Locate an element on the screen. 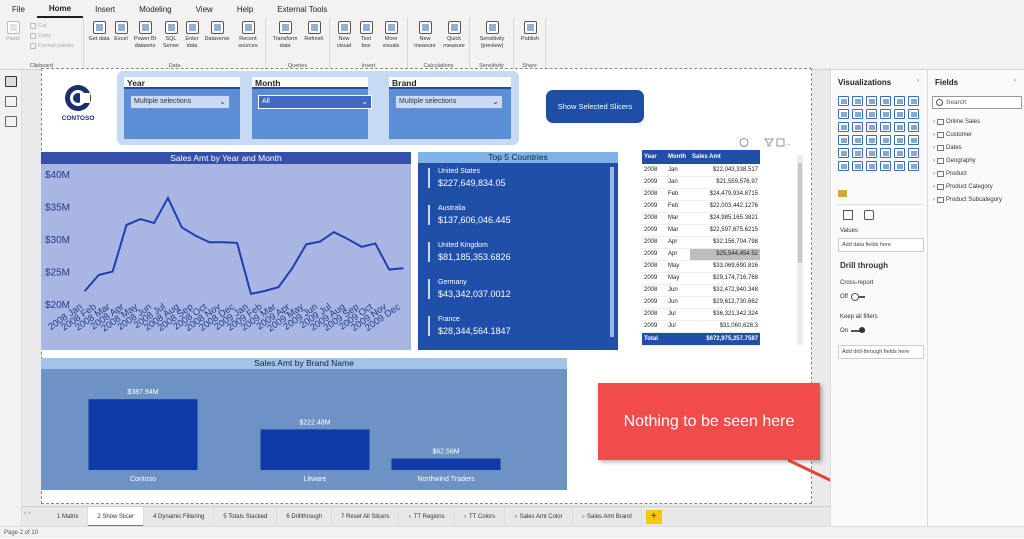 This screenshot has height=539, width=1024. page-tab: 1 Matrix is located at coordinates (68, 516).